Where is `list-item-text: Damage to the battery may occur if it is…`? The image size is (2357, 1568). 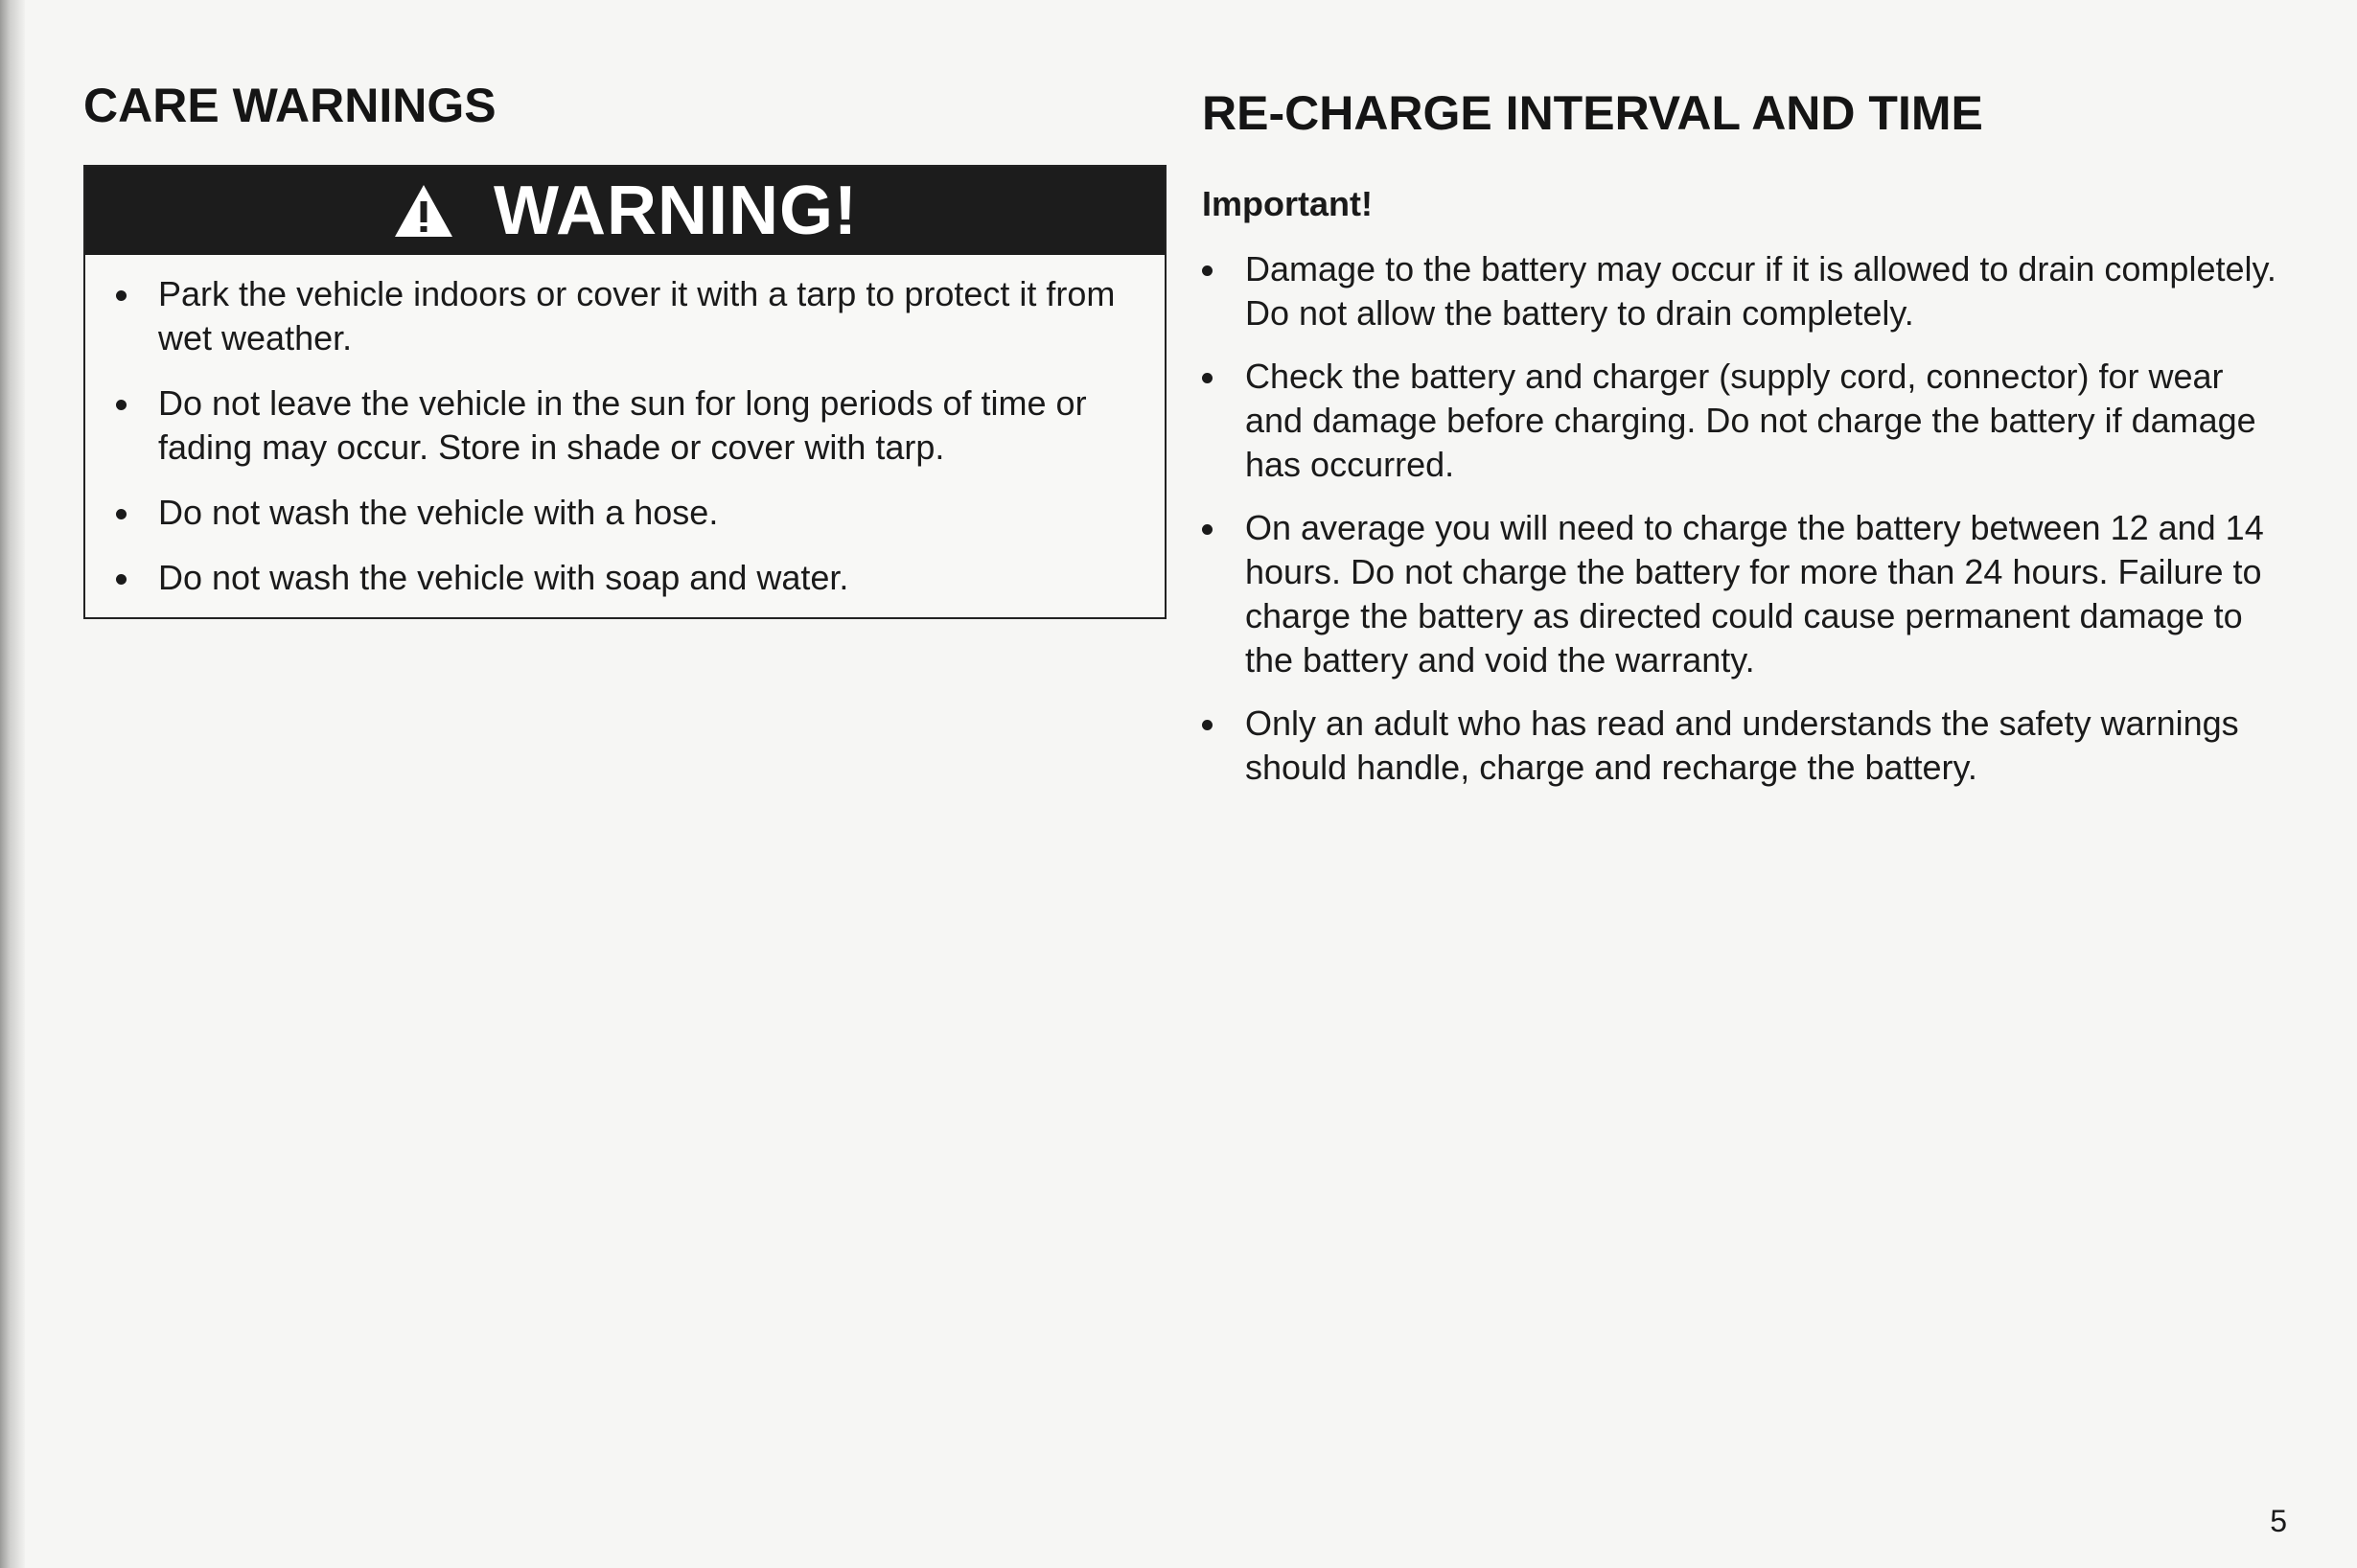 list-item-text: Damage to the battery may occur if it is… is located at coordinates (1760, 291).